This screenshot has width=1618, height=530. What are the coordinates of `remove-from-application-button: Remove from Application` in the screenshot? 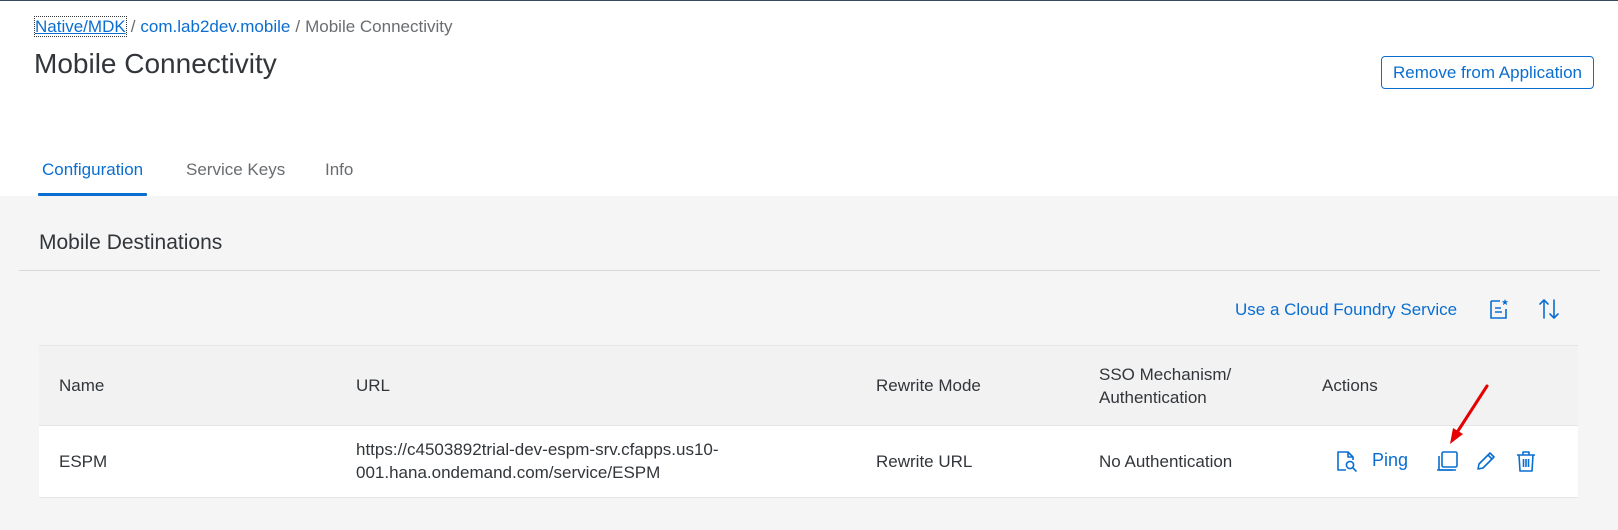 It's located at (1487, 72).